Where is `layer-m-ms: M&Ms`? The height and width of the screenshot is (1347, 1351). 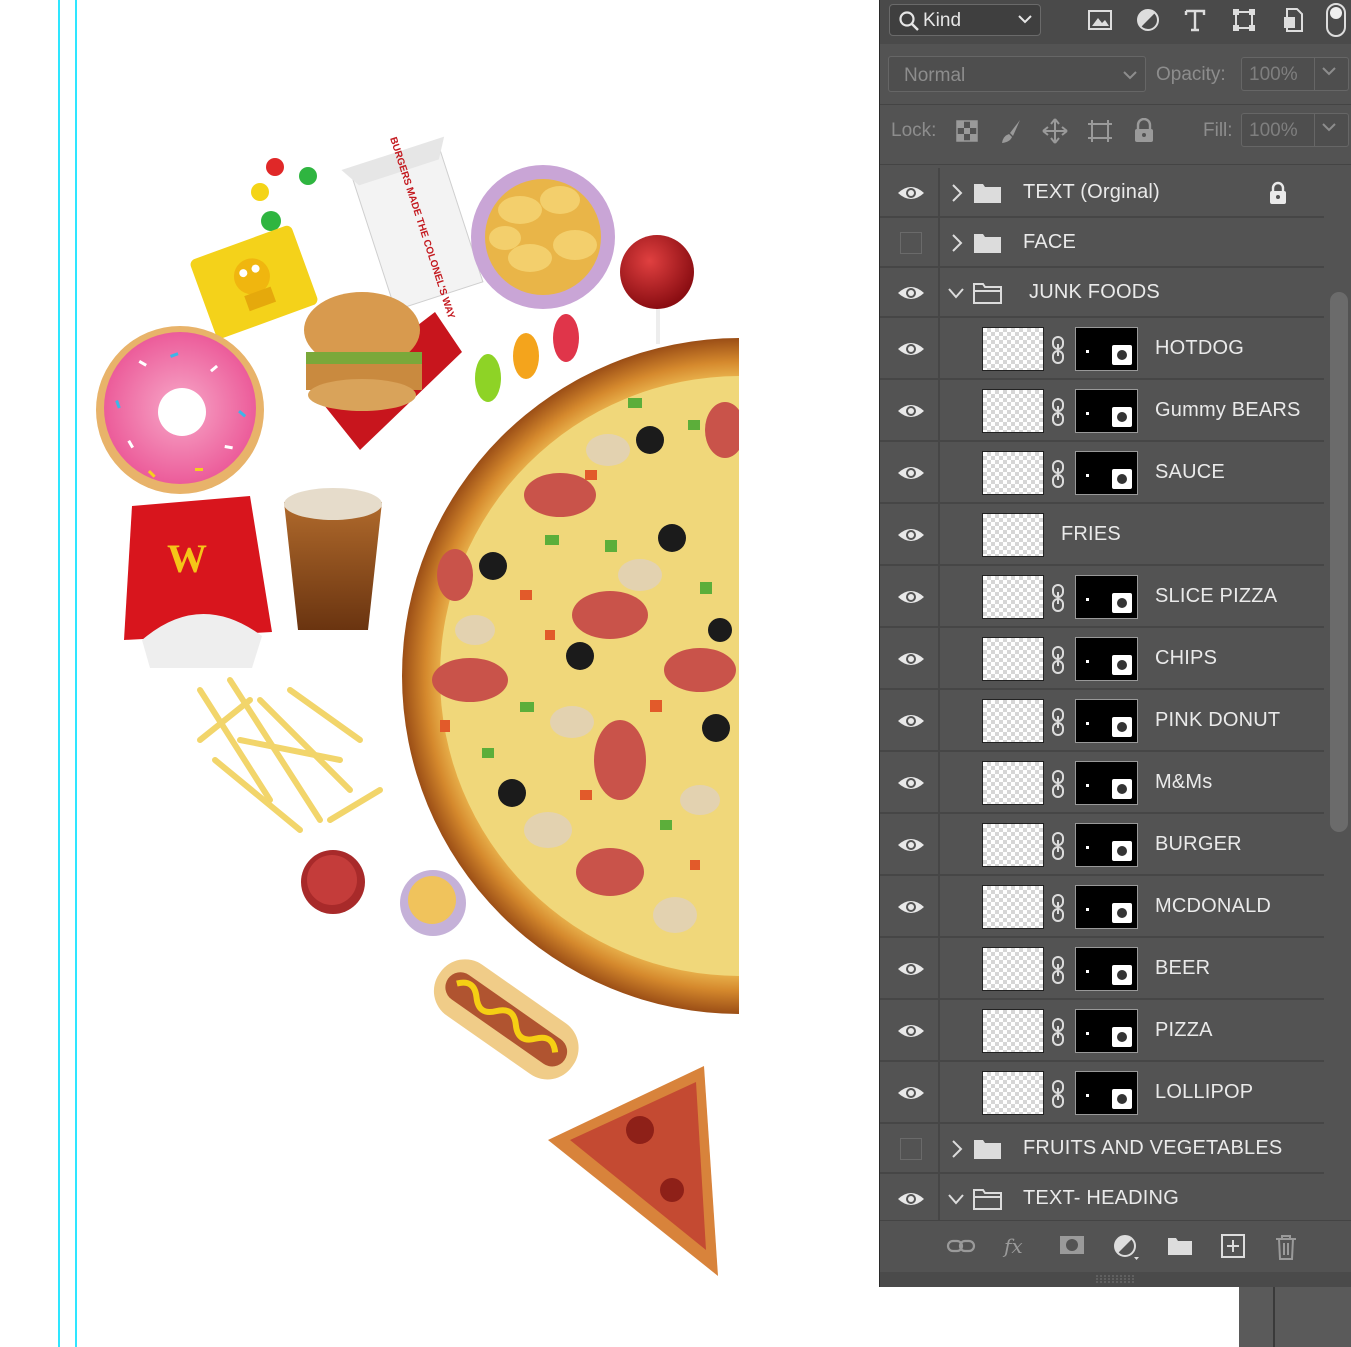
layer-m-ms: M&Ms is located at coordinates (1102, 783).